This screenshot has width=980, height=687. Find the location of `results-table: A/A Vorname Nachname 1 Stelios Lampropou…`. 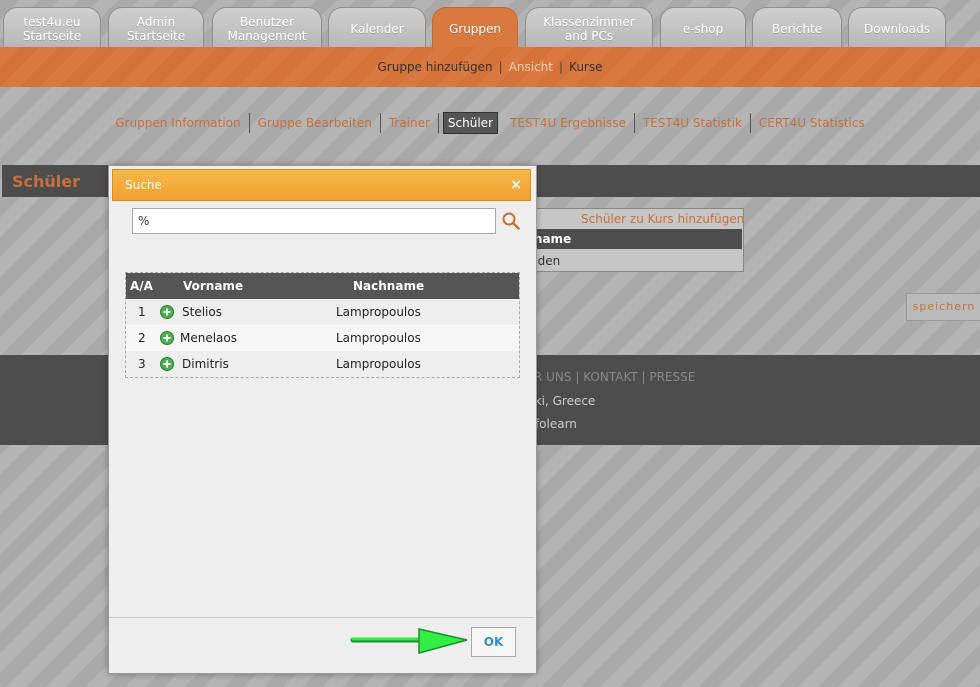

results-table: A/A Vorname Nachname 1 Stelios Lampropou… is located at coordinates (322, 325).